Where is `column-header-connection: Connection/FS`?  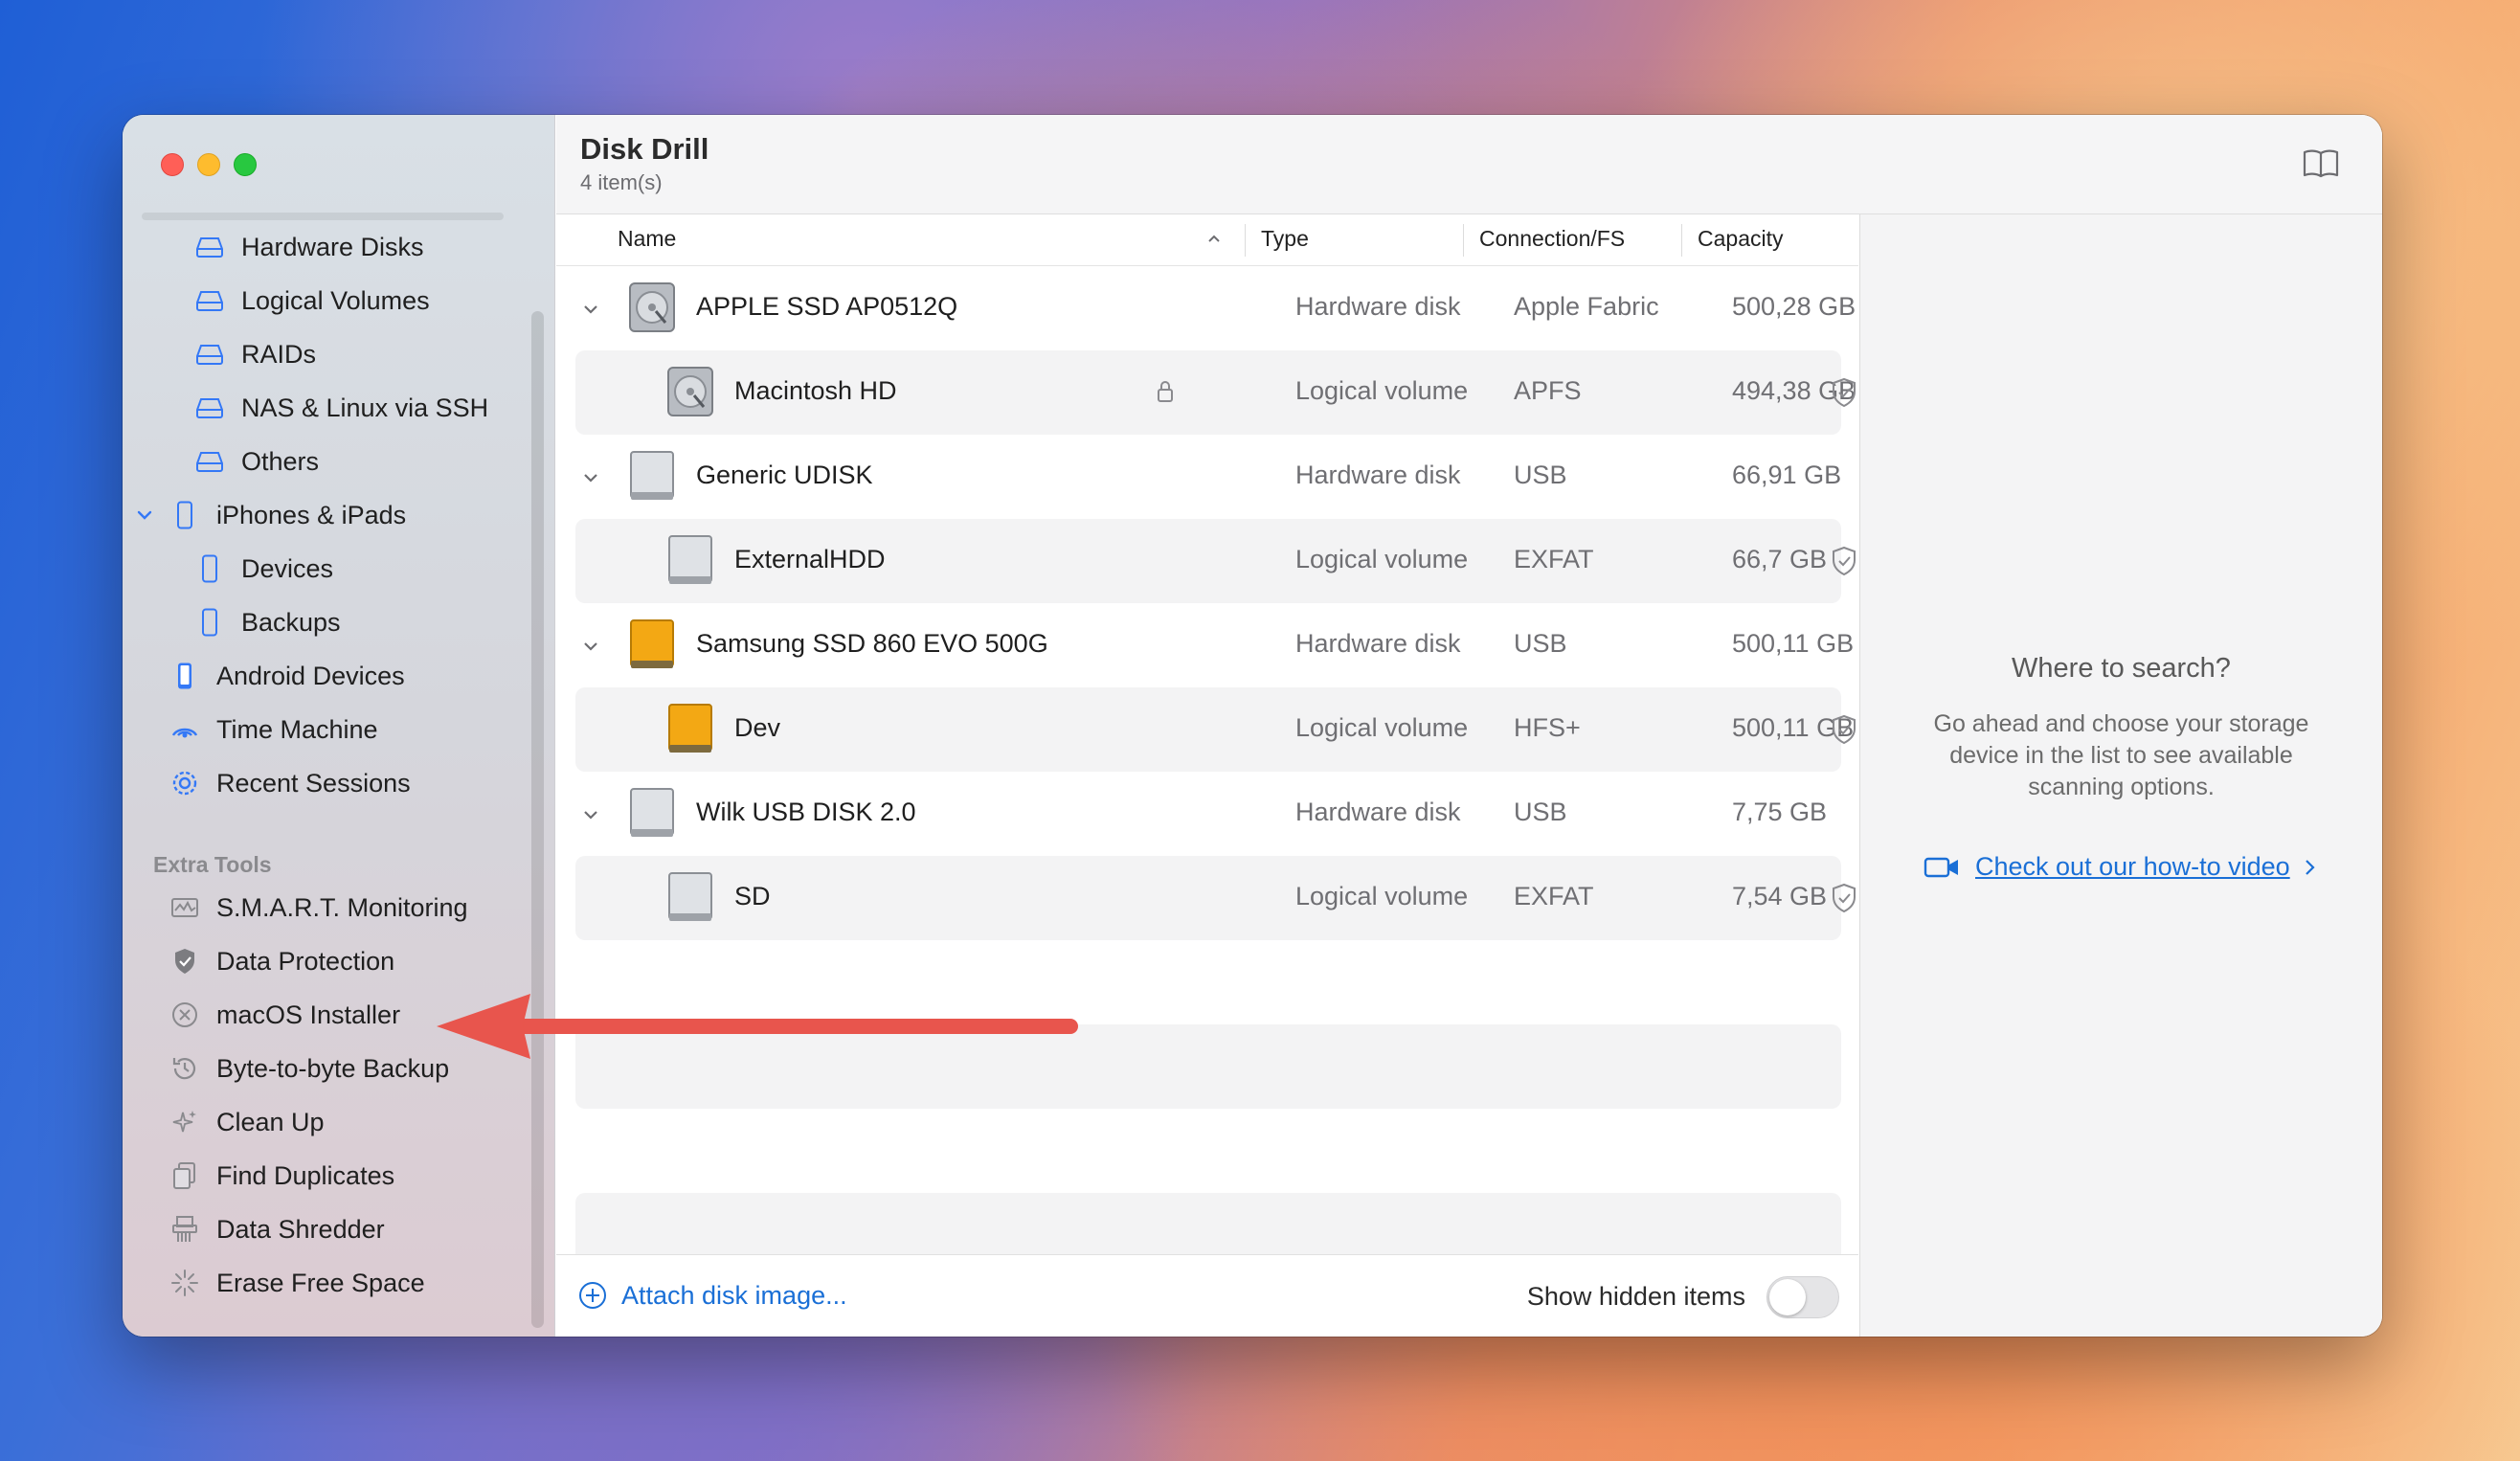
column-header-connection: Connection/FS is located at coordinates (1552, 239).